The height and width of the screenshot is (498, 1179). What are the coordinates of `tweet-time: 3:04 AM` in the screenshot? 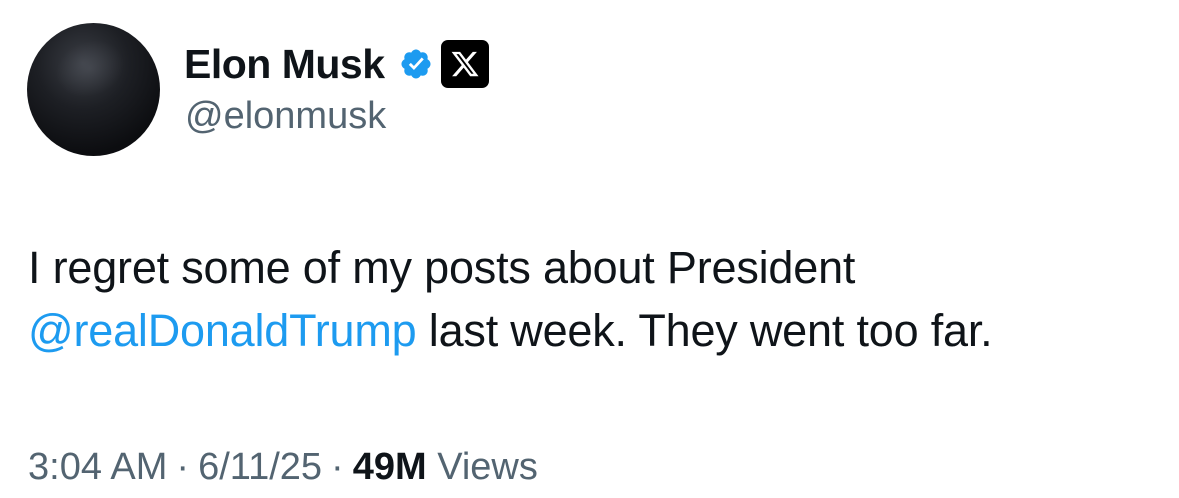 It's located at (97, 467).